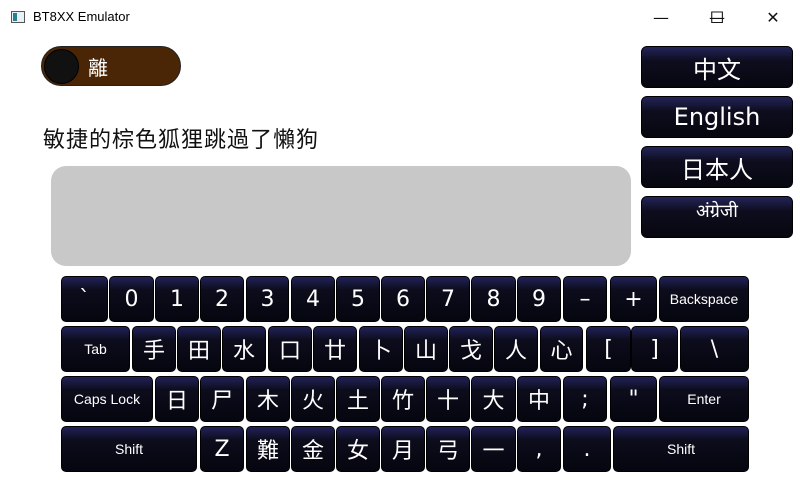  I want to click on key-金: 金, so click(313, 449).